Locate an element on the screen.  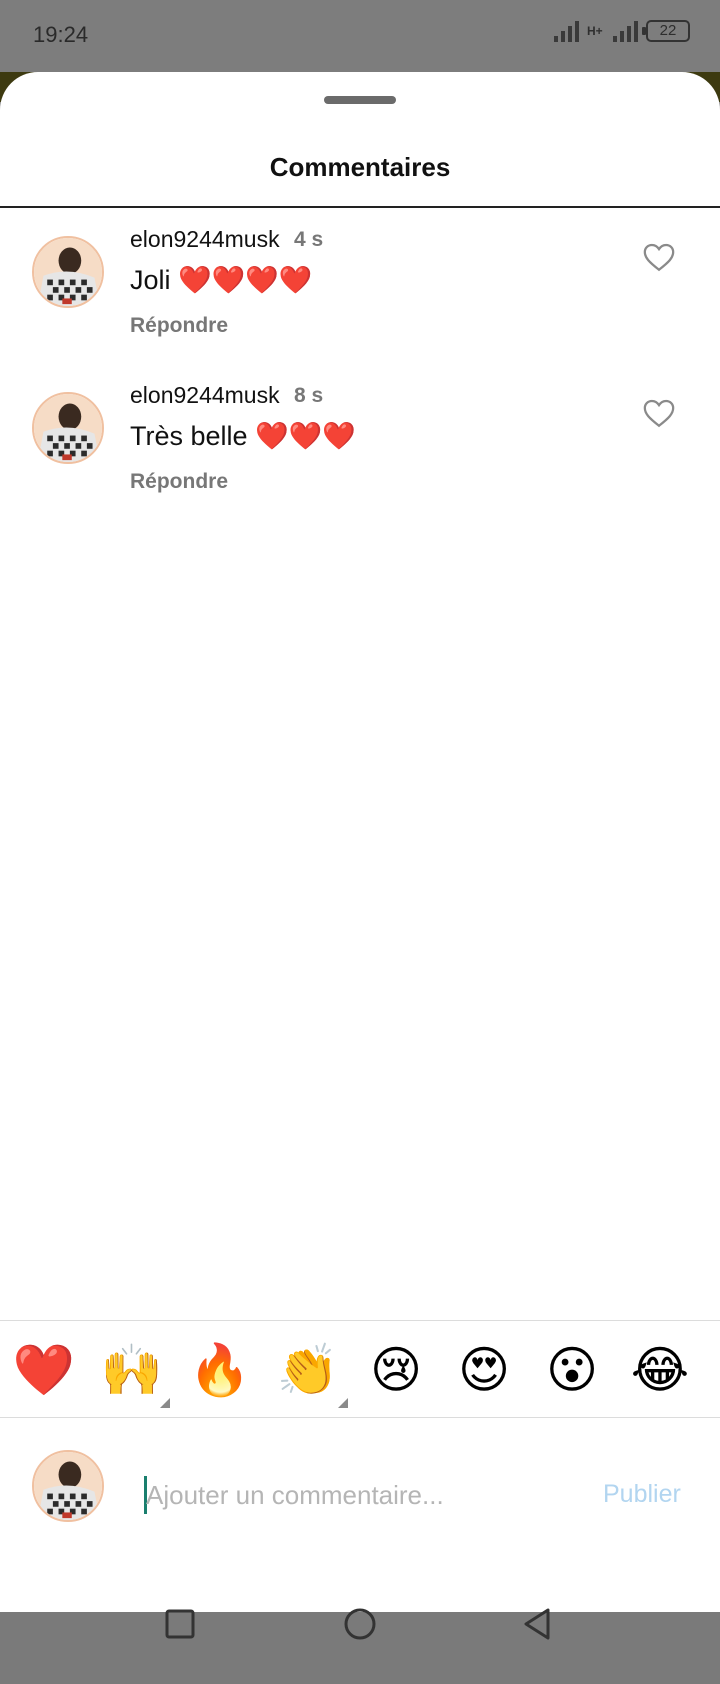
system-nav-bar is located at coordinates (360, 1628).